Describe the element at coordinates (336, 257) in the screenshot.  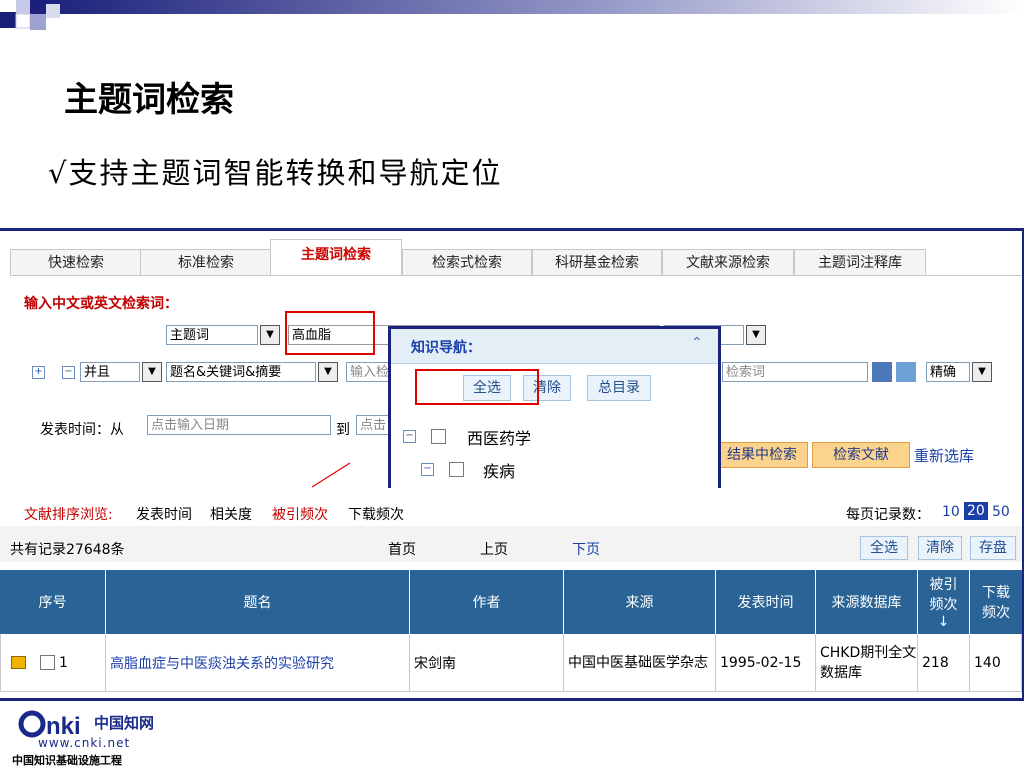
I see `tab-subject-search: 主题词检索` at that location.